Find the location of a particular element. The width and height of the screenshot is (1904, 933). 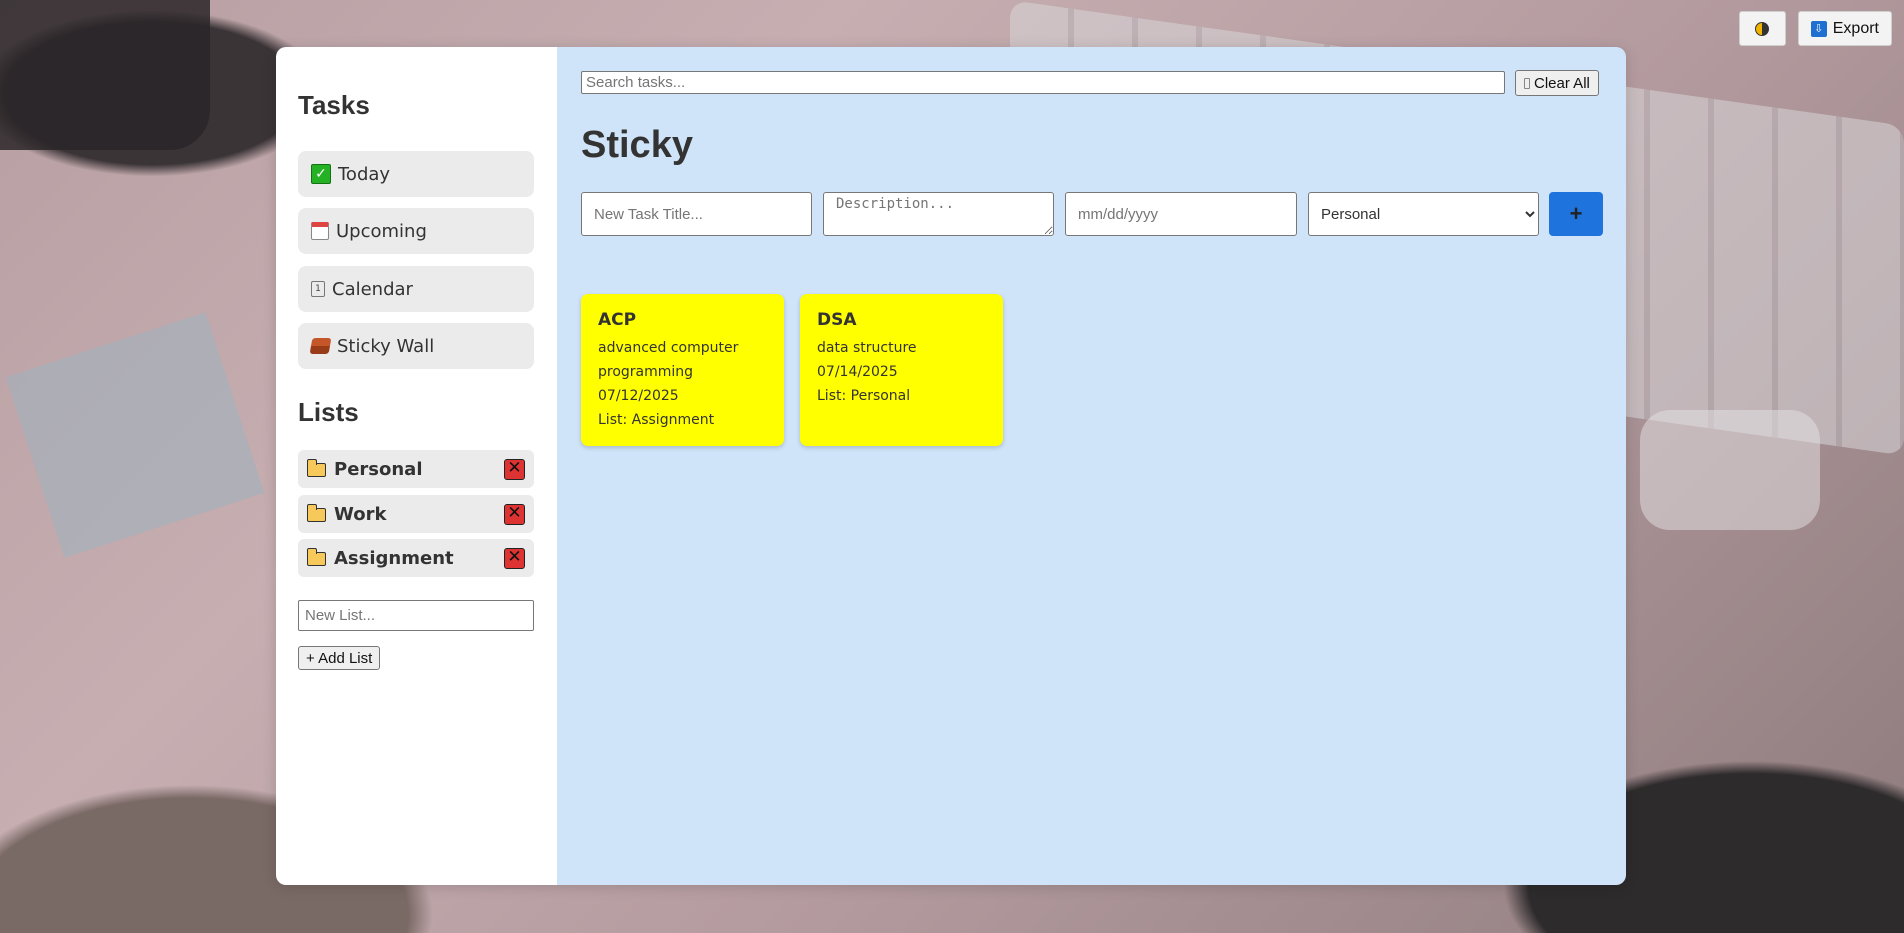

add-list-button: + Add List is located at coordinates (339, 658).